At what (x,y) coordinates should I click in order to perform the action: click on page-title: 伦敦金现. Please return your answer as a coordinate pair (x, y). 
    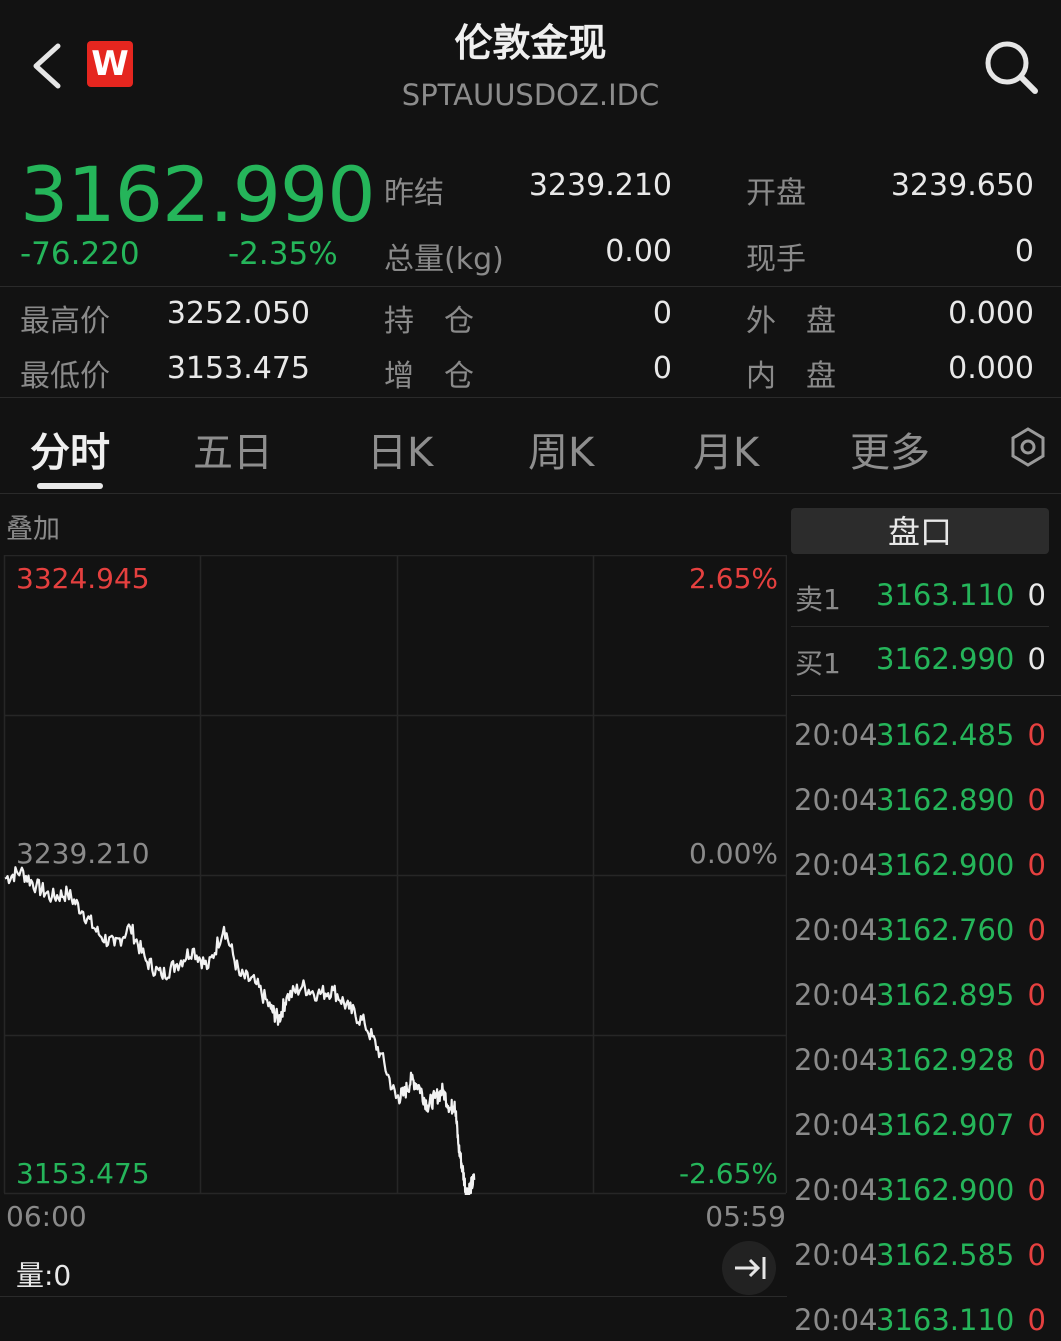
    Looking at the image, I should click on (530, 43).